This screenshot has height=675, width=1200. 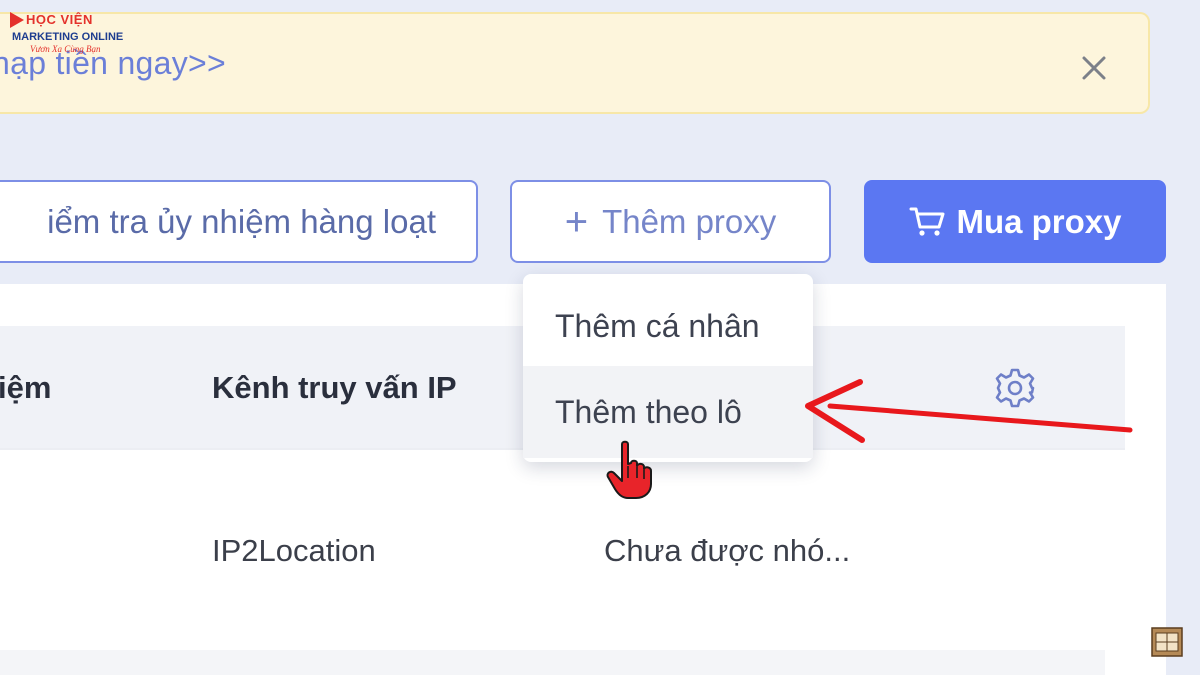 I want to click on menu-item-add-batch: Thêm theo lô, so click(x=668, y=412).